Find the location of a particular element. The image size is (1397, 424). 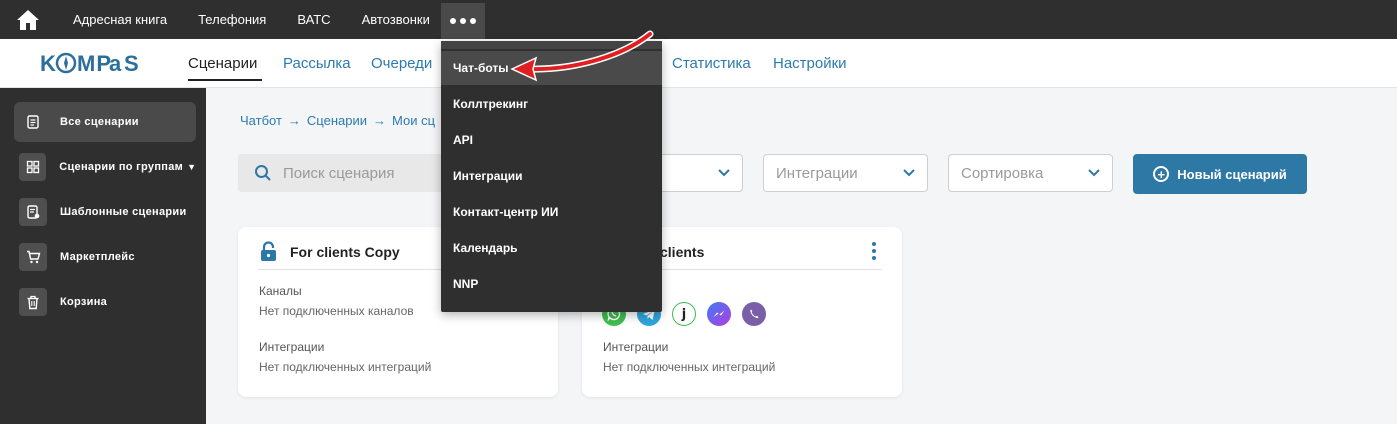

search-placeholder: Поиск сценария is located at coordinates (339, 173).